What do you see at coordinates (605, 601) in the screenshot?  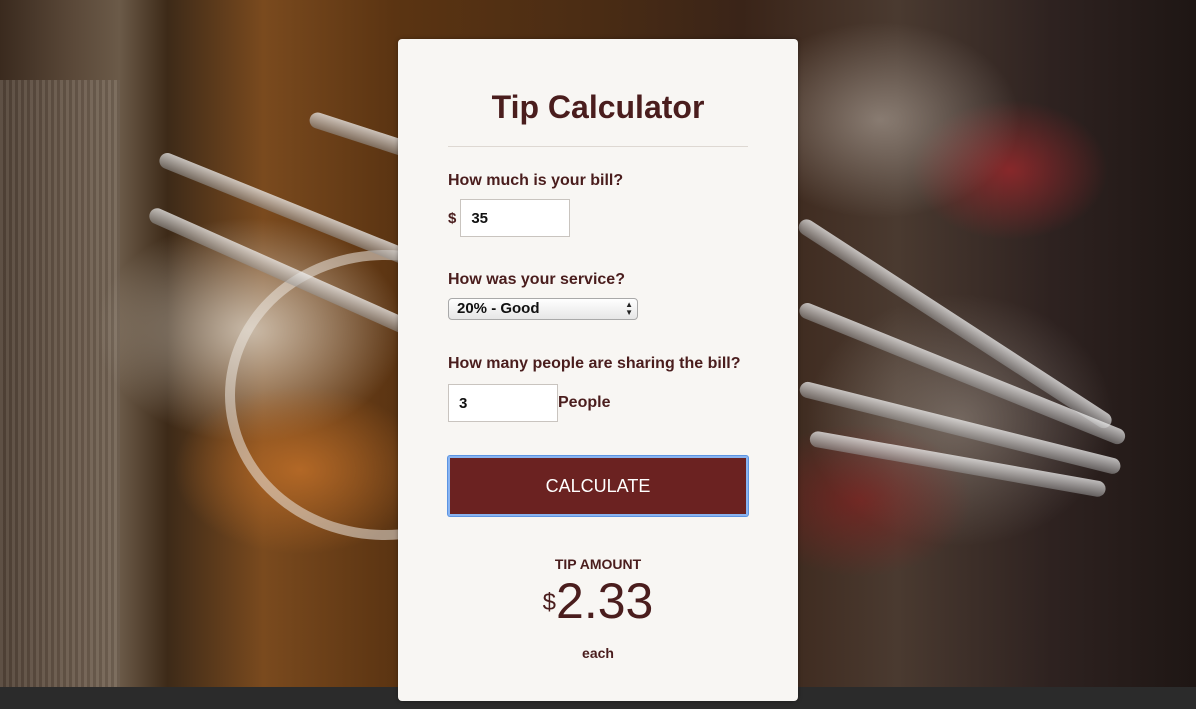 I see `tip-amount-value: 2.33` at bounding box center [605, 601].